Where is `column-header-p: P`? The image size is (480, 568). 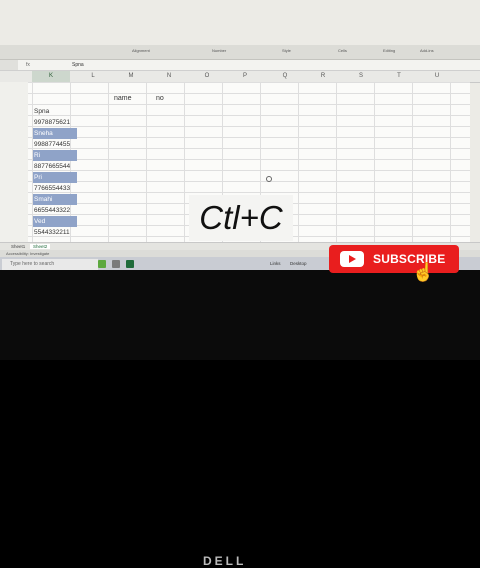
column-header-p: P is located at coordinates (245, 76).